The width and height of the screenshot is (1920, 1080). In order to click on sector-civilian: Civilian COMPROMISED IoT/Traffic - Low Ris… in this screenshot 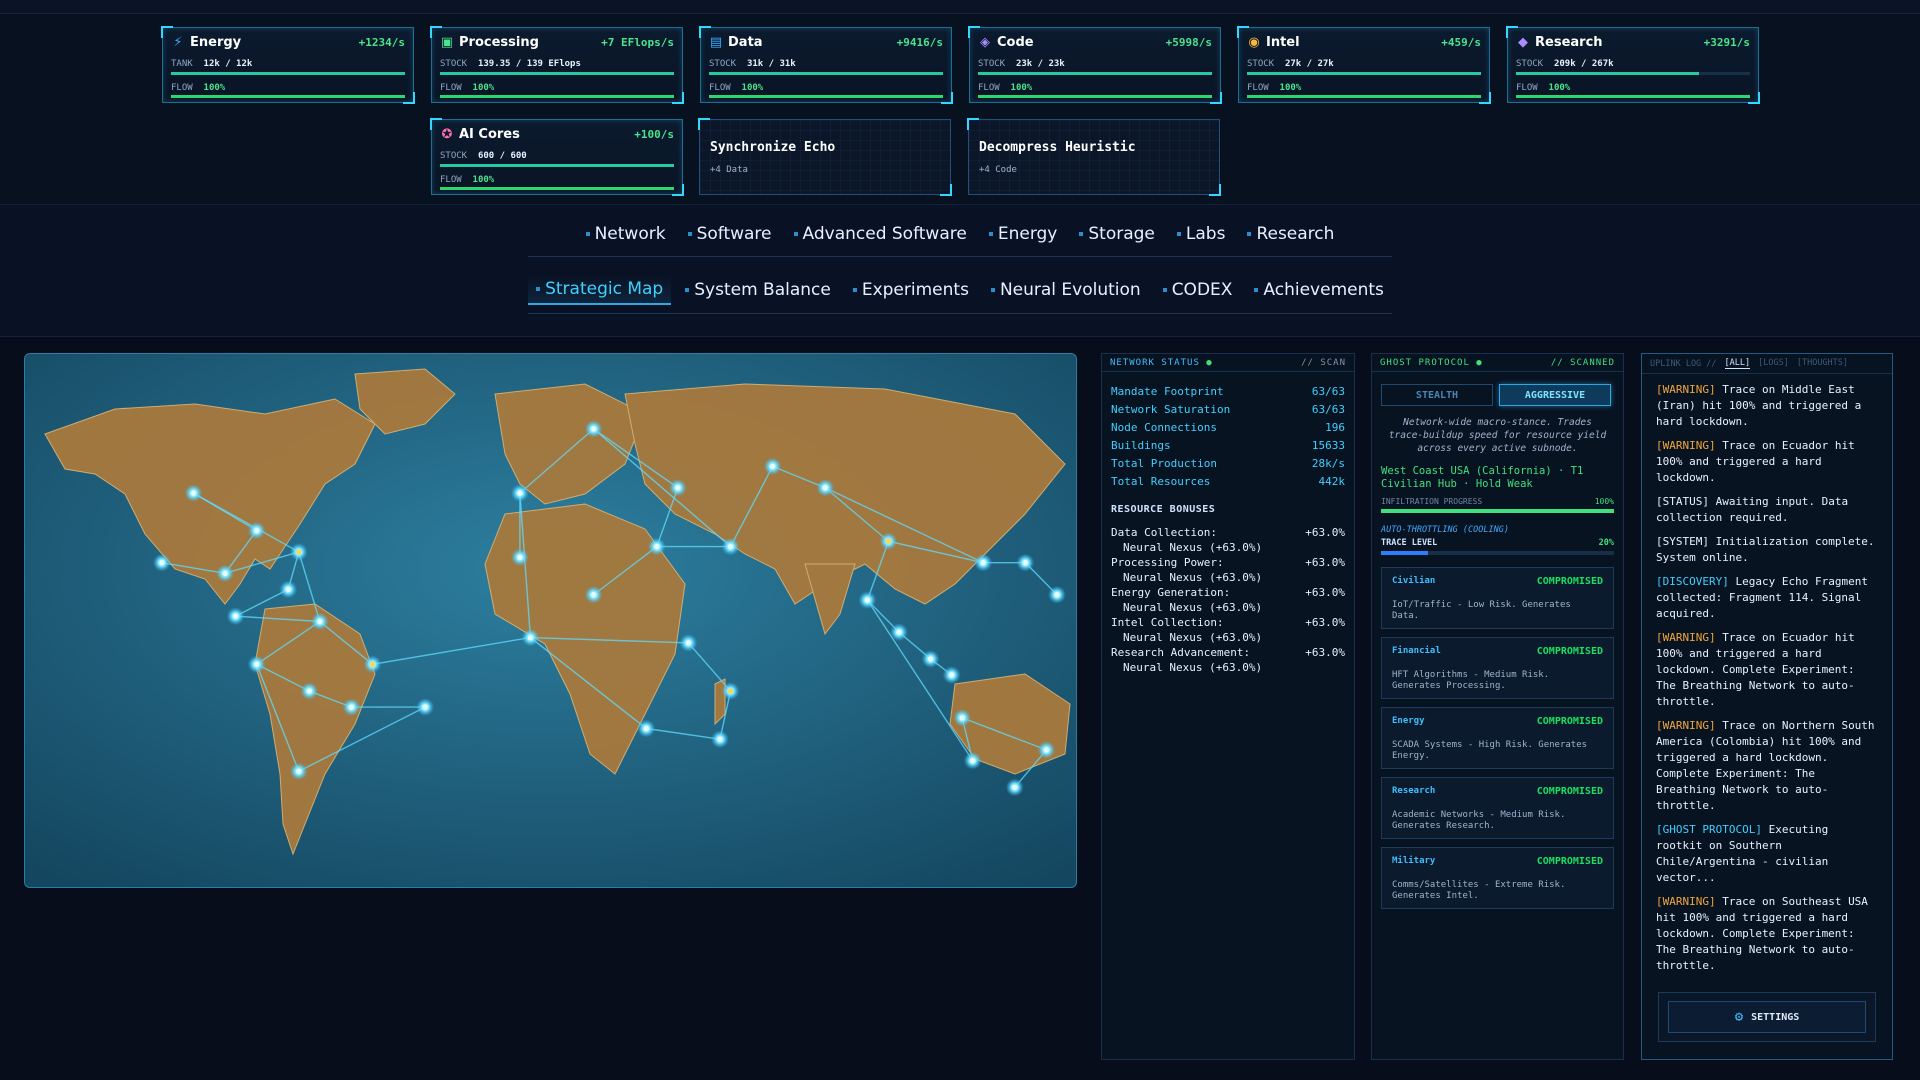, I will do `click(1497, 598)`.